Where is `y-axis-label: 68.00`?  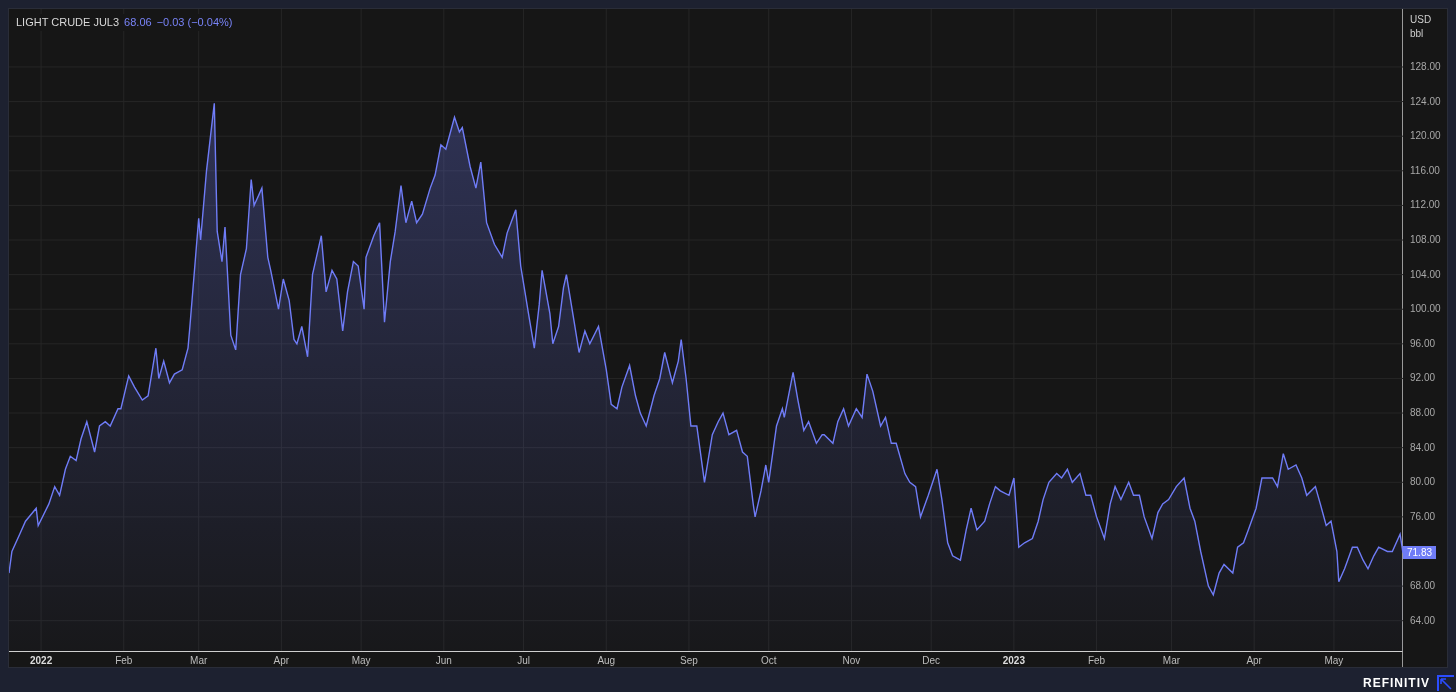 y-axis-label: 68.00 is located at coordinates (1423, 586).